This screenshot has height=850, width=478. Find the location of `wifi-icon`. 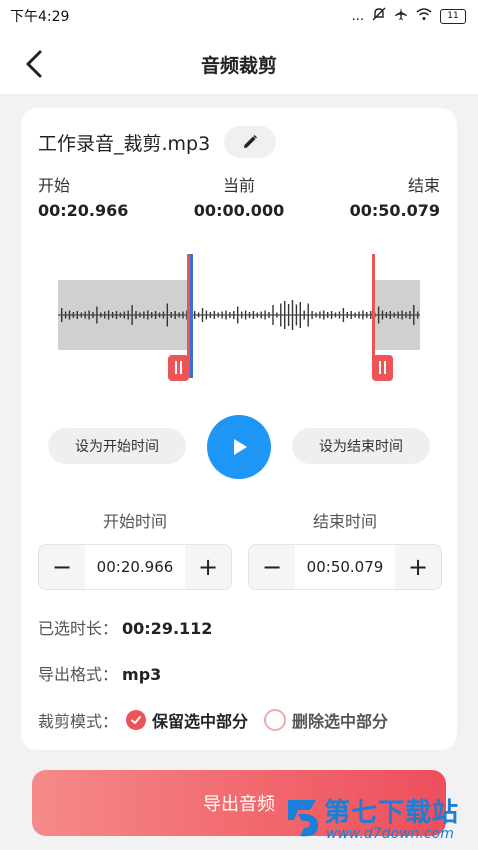

wifi-icon is located at coordinates (424, 16).